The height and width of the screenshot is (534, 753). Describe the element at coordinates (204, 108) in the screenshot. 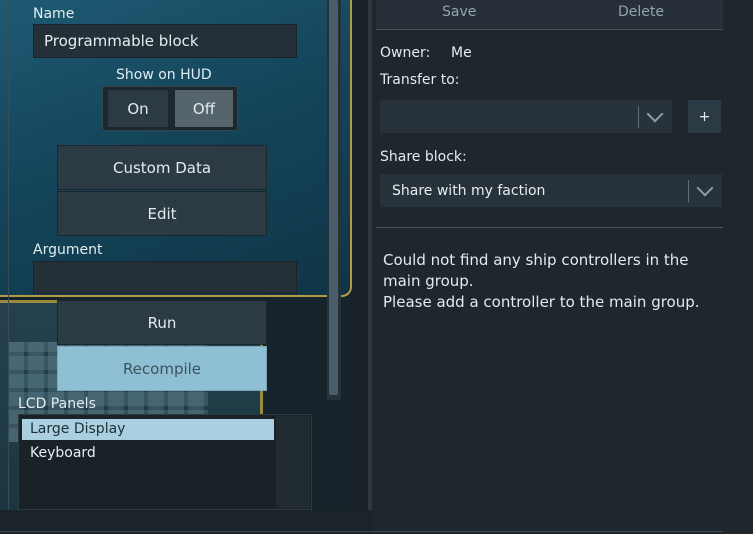

I see `hud-off-button: Off` at that location.